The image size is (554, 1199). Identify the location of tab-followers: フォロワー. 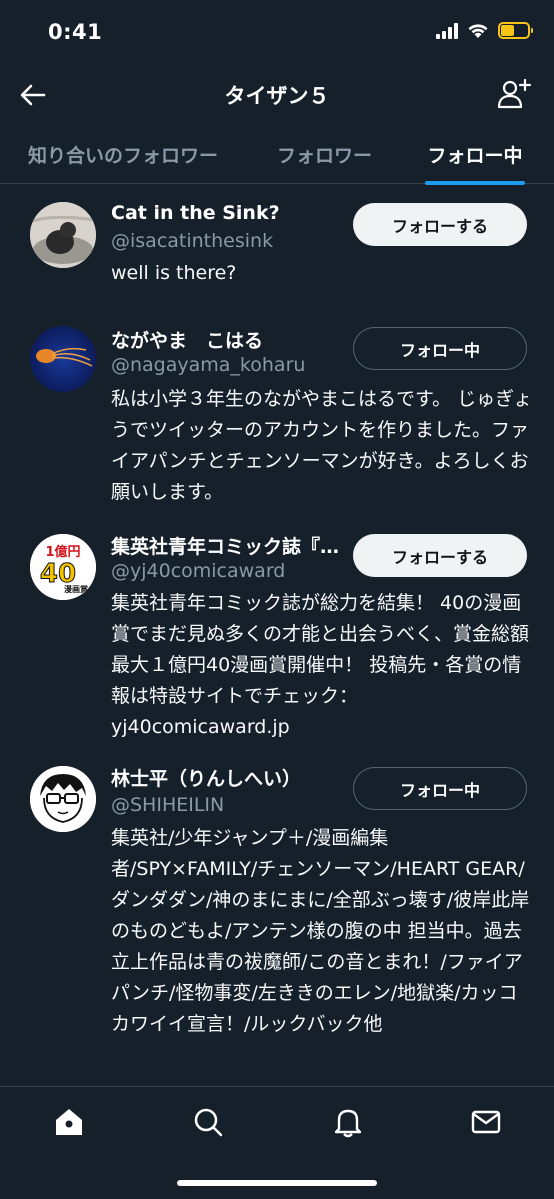
(324, 154).